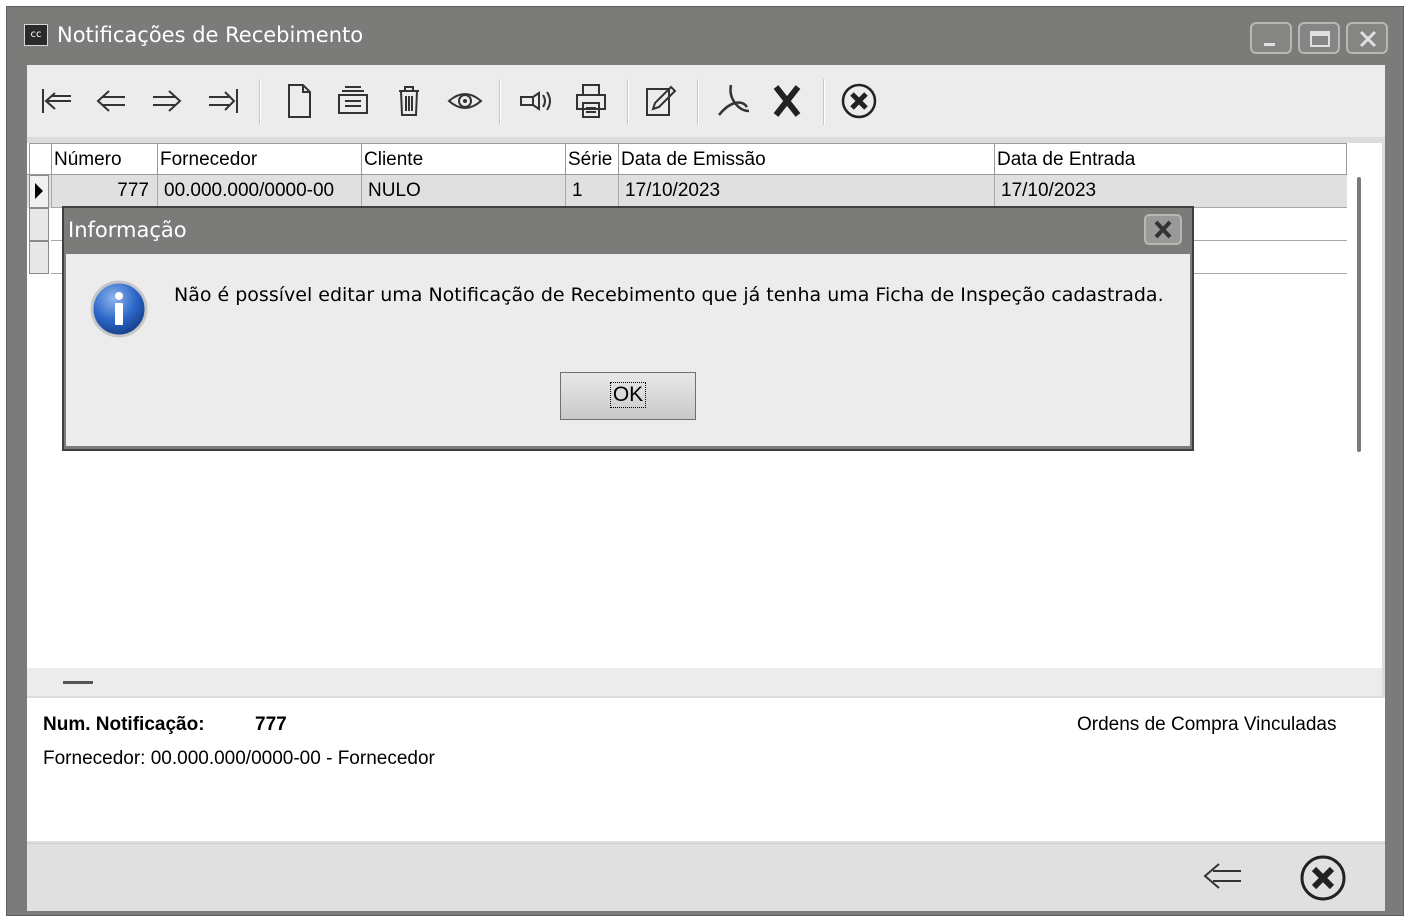 This screenshot has height=919, width=1410. What do you see at coordinates (591, 159) in the screenshot?
I see `column-header-serie: Série` at bounding box center [591, 159].